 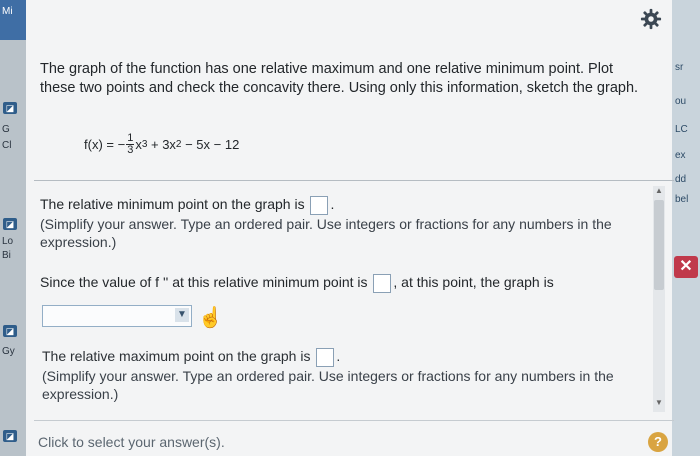 What do you see at coordinates (682, 199) in the screenshot?
I see `right-strip-label: bel` at bounding box center [682, 199].